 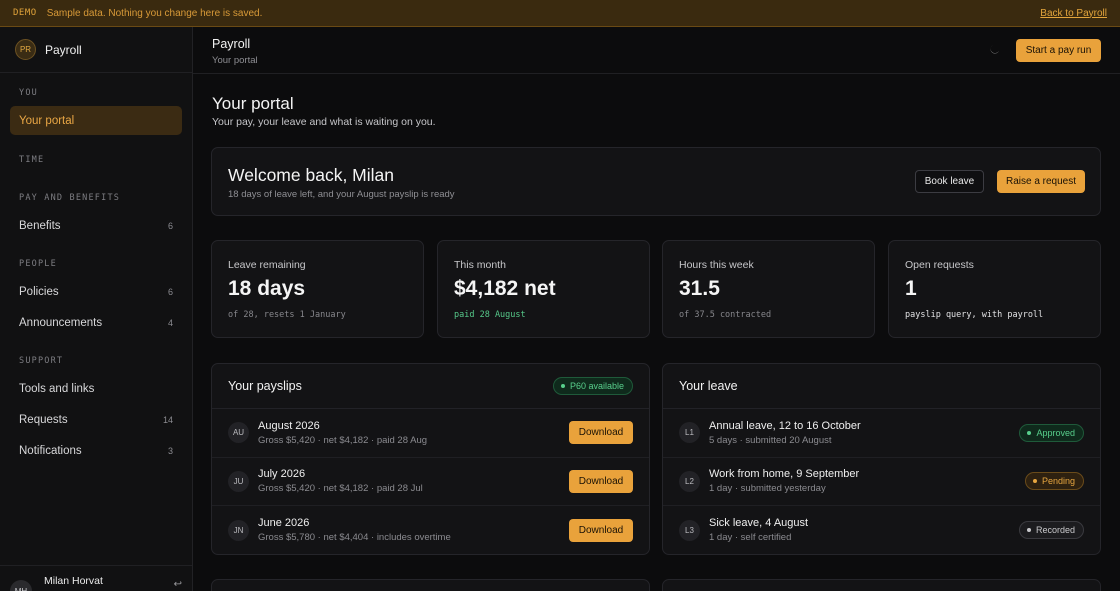 I want to click on sidebar-item-count: 14, so click(x=167, y=419).